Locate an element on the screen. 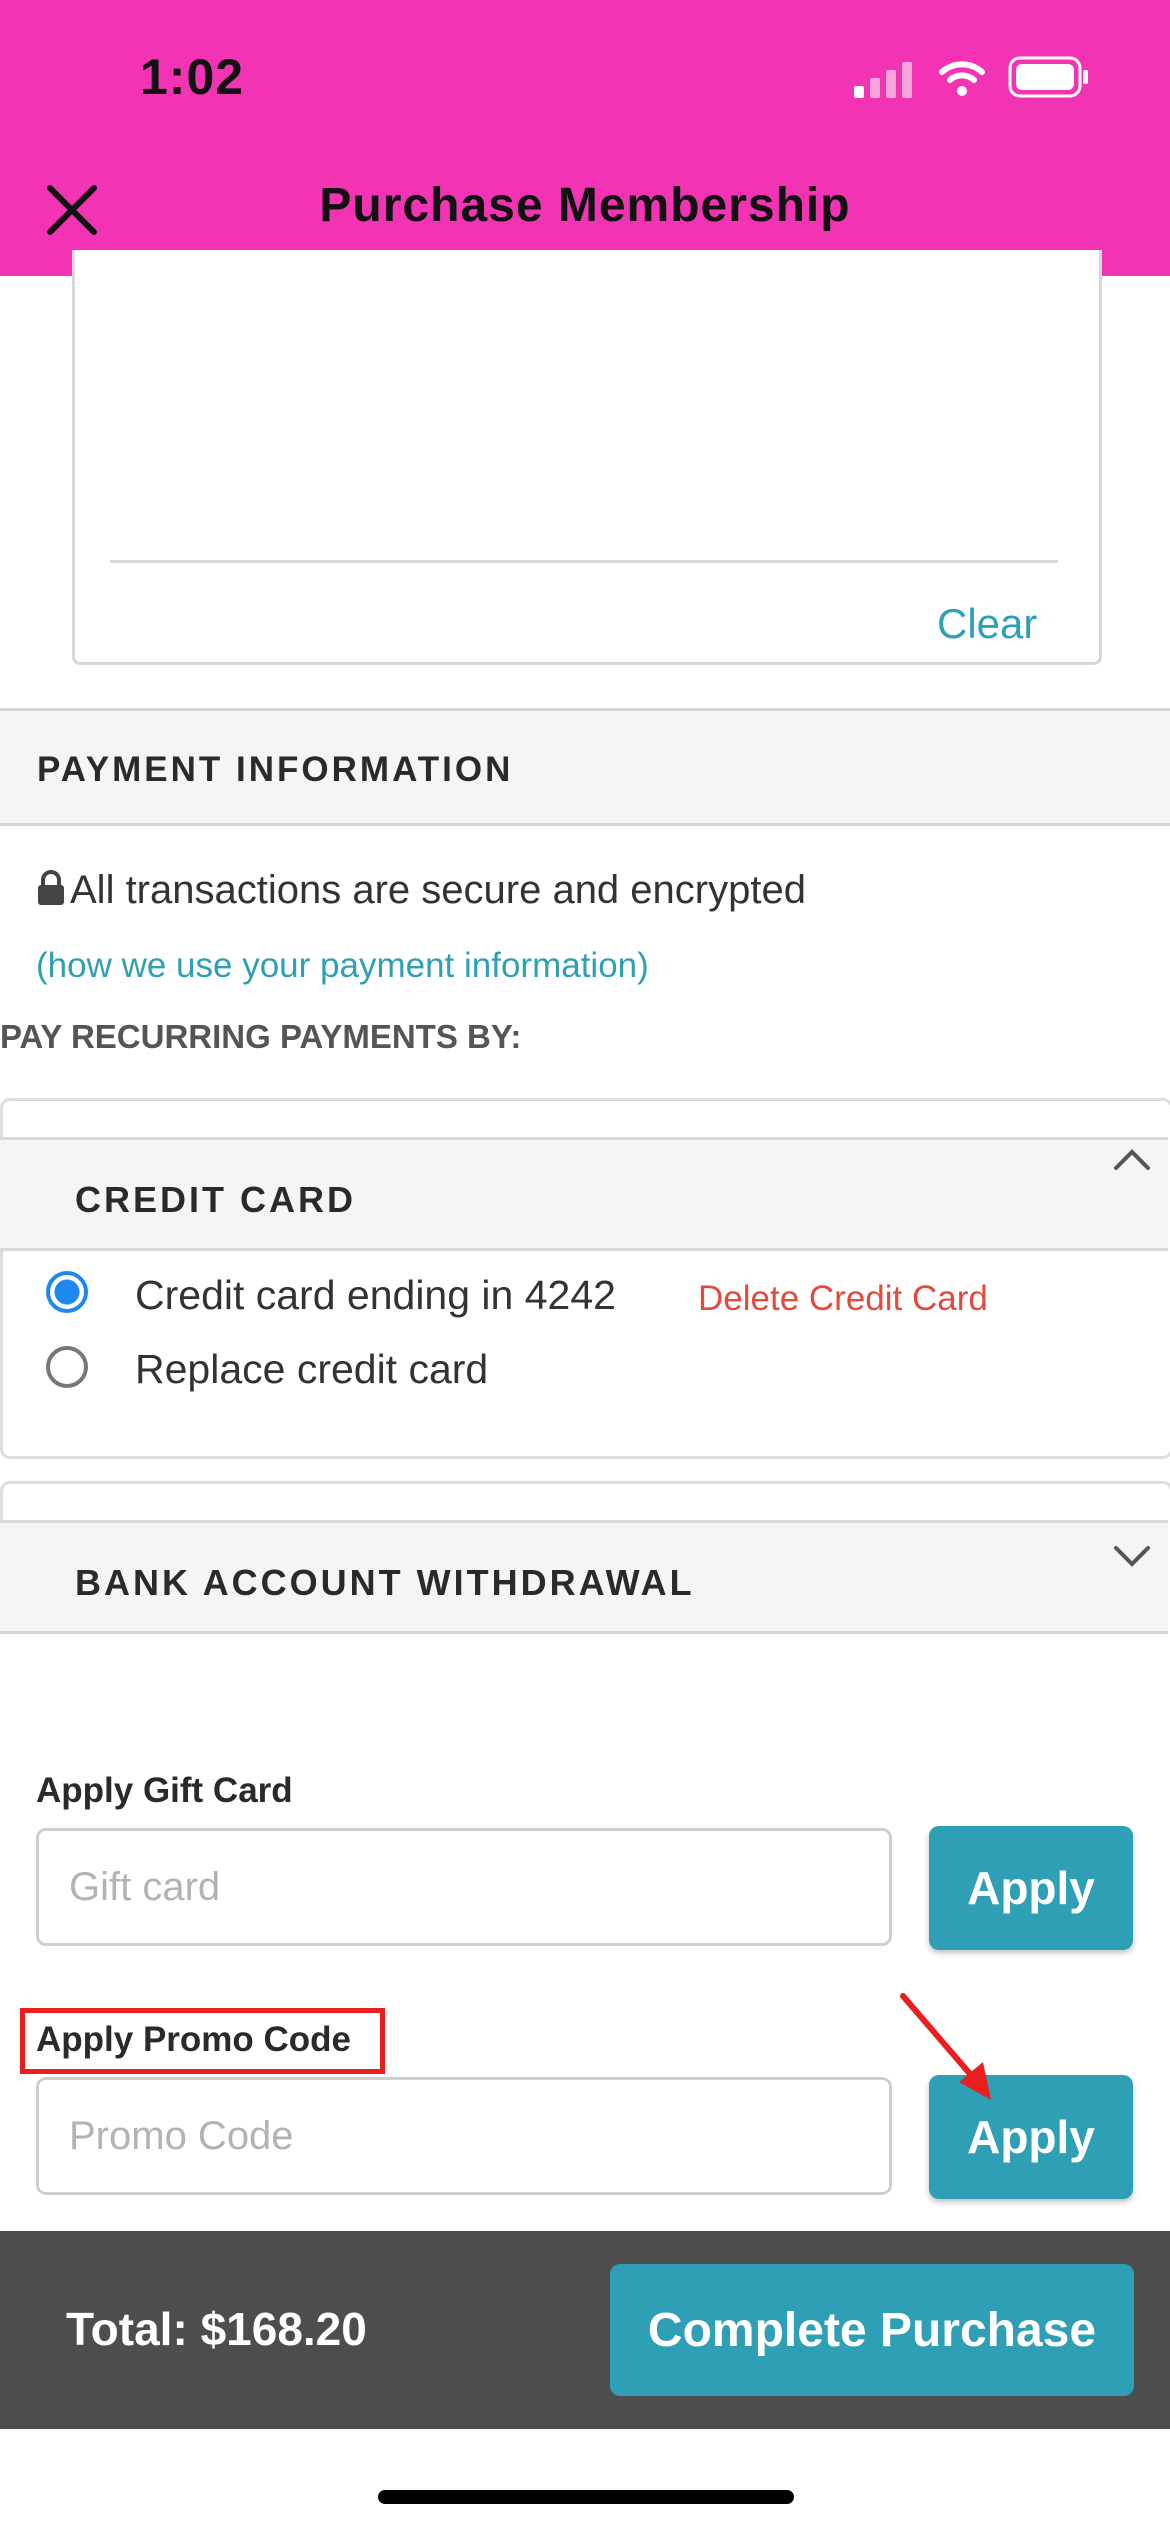 This screenshot has height=2532, width=1170. payment-section-title: PAYMENT INFORMATION is located at coordinates (275, 769).